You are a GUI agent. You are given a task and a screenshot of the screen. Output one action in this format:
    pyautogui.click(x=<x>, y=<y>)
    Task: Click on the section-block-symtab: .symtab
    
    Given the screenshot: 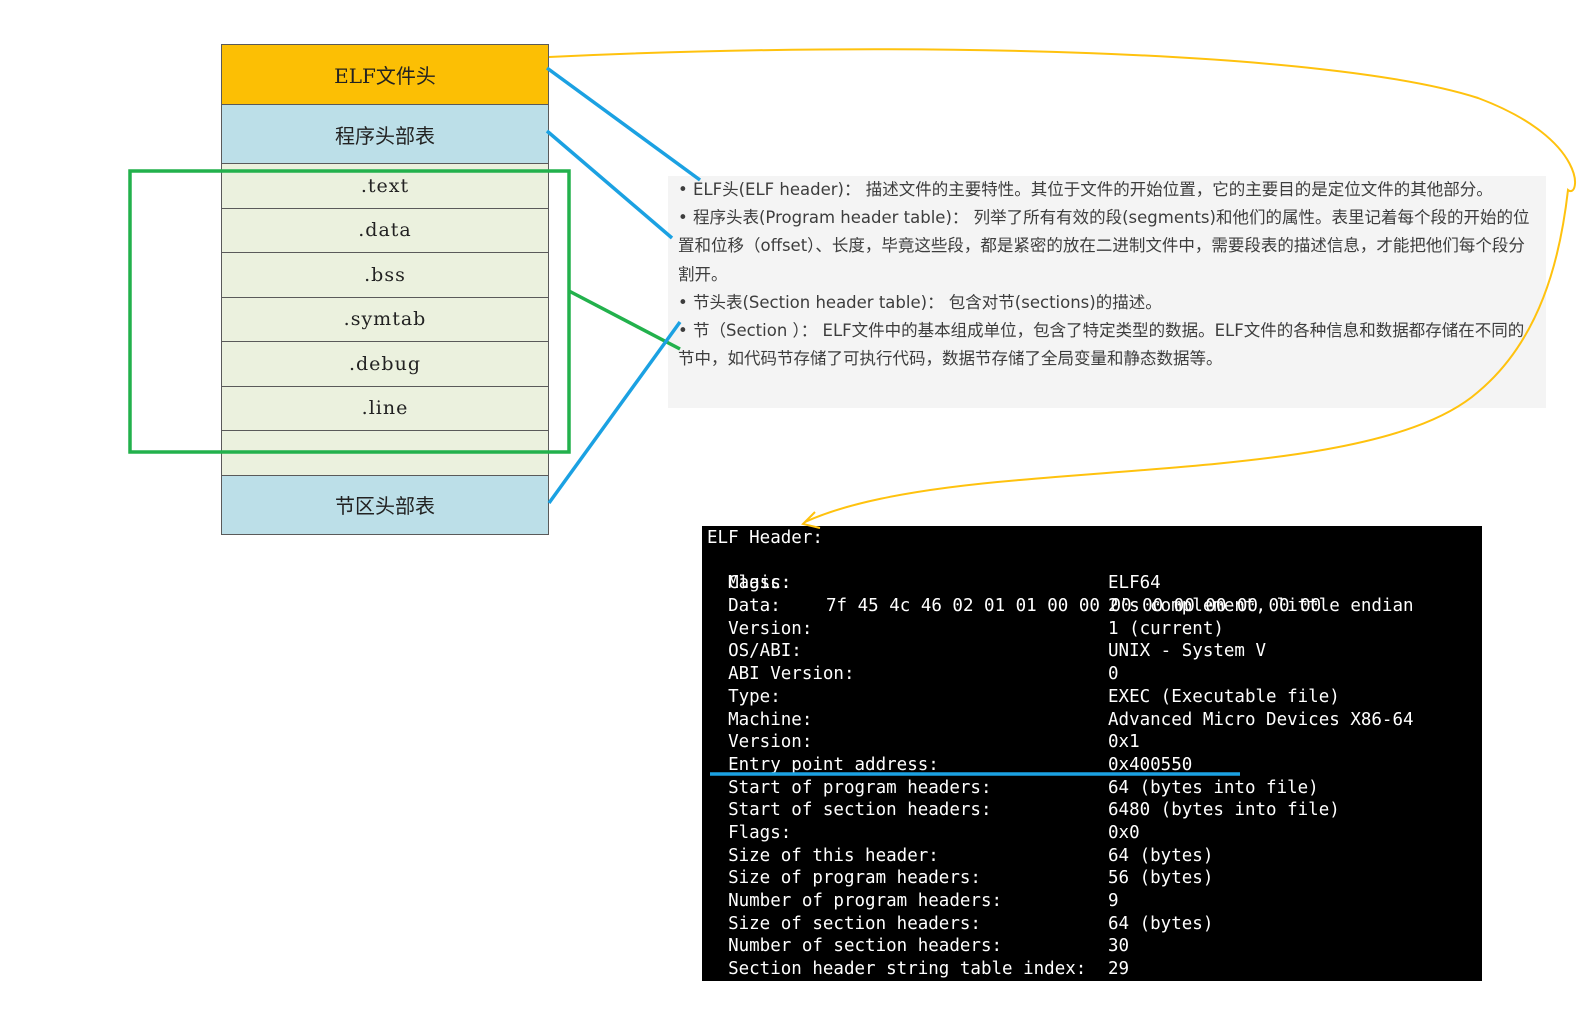 What is the action you would take?
    pyautogui.click(x=385, y=319)
    